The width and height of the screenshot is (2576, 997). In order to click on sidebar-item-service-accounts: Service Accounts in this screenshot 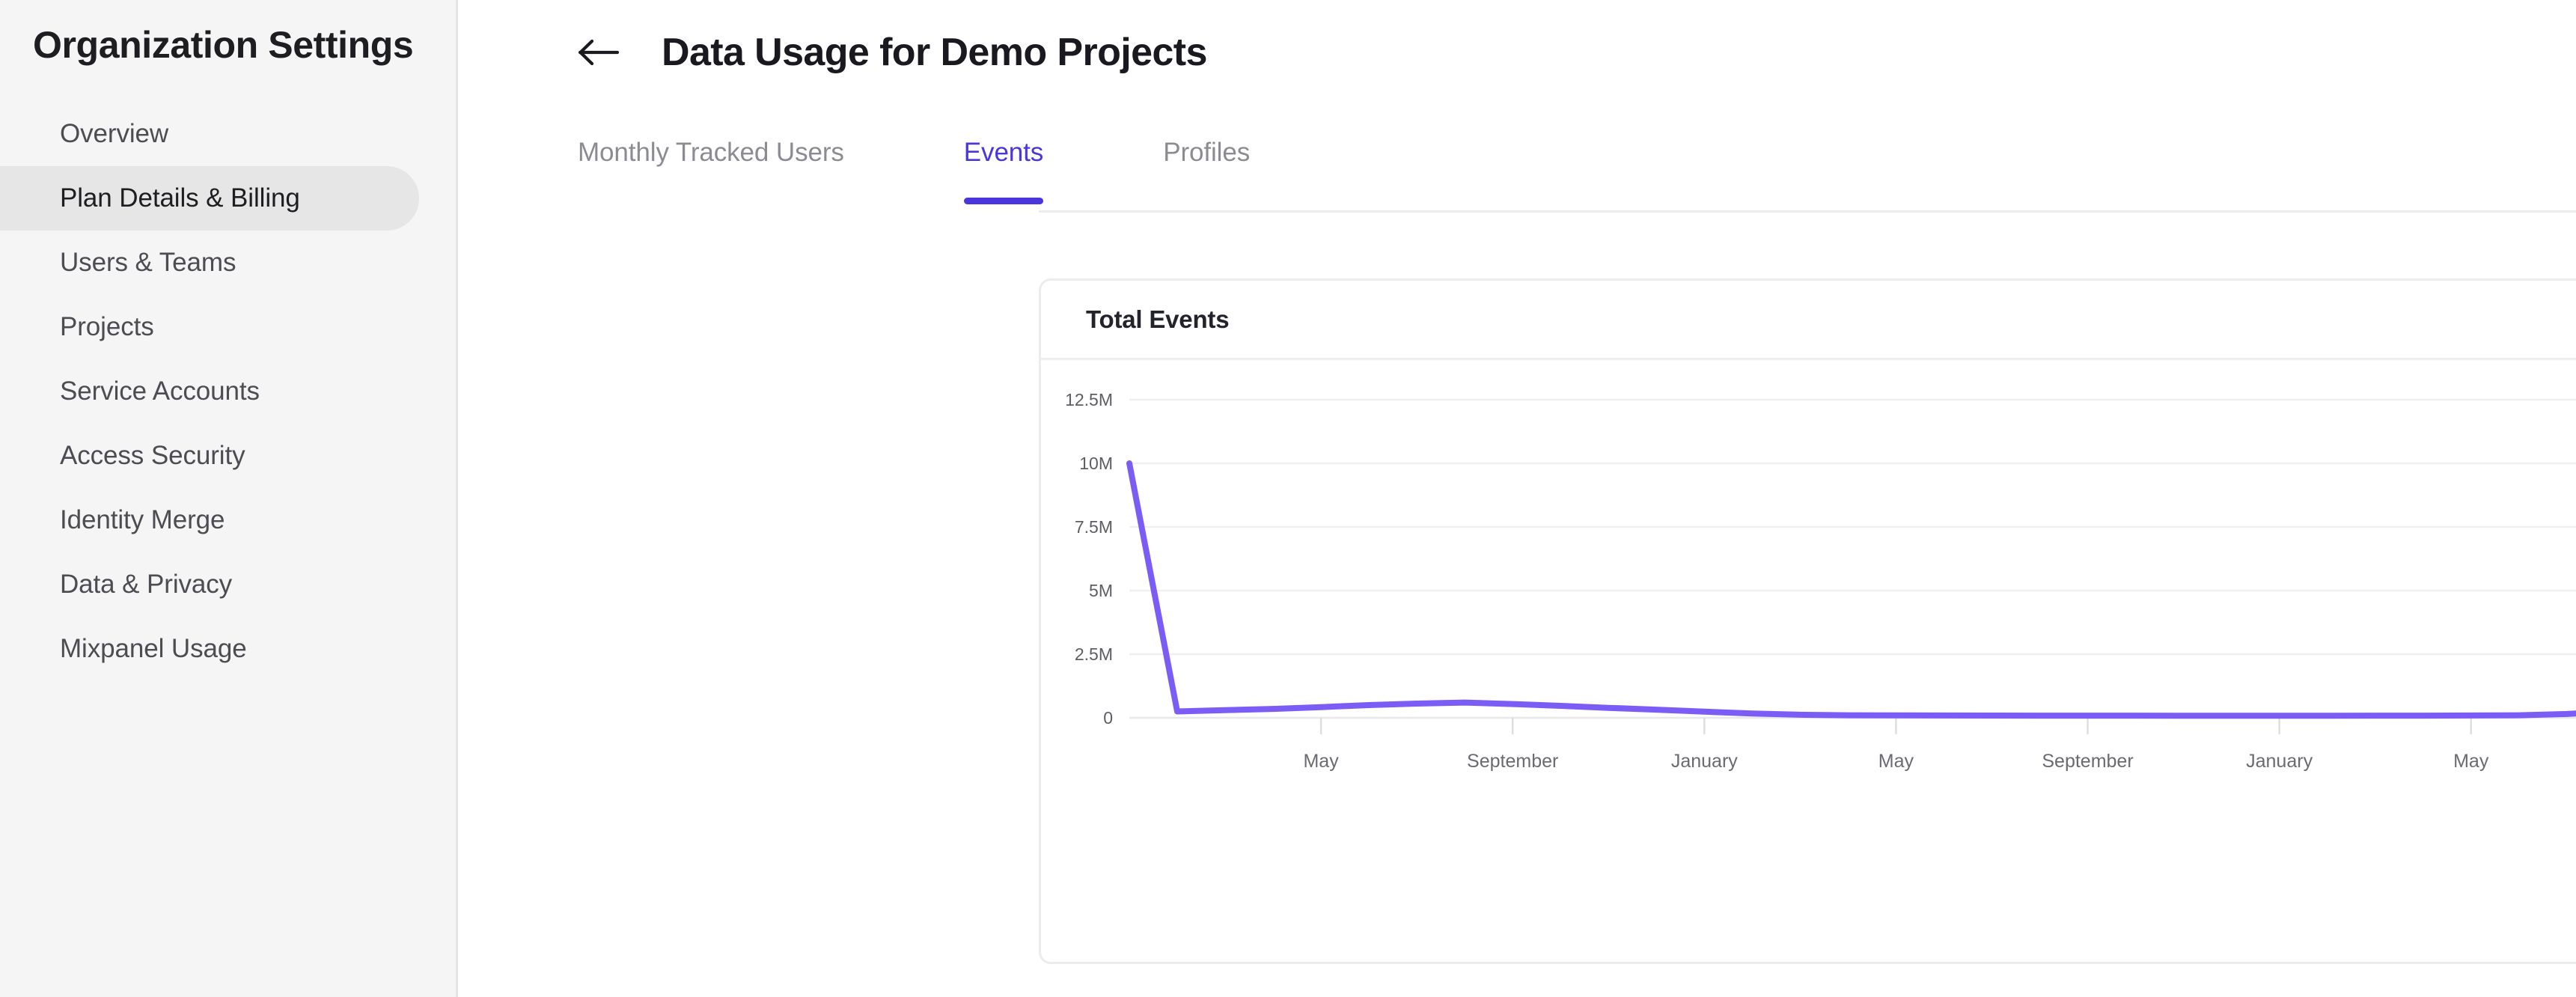, I will do `click(228, 391)`.